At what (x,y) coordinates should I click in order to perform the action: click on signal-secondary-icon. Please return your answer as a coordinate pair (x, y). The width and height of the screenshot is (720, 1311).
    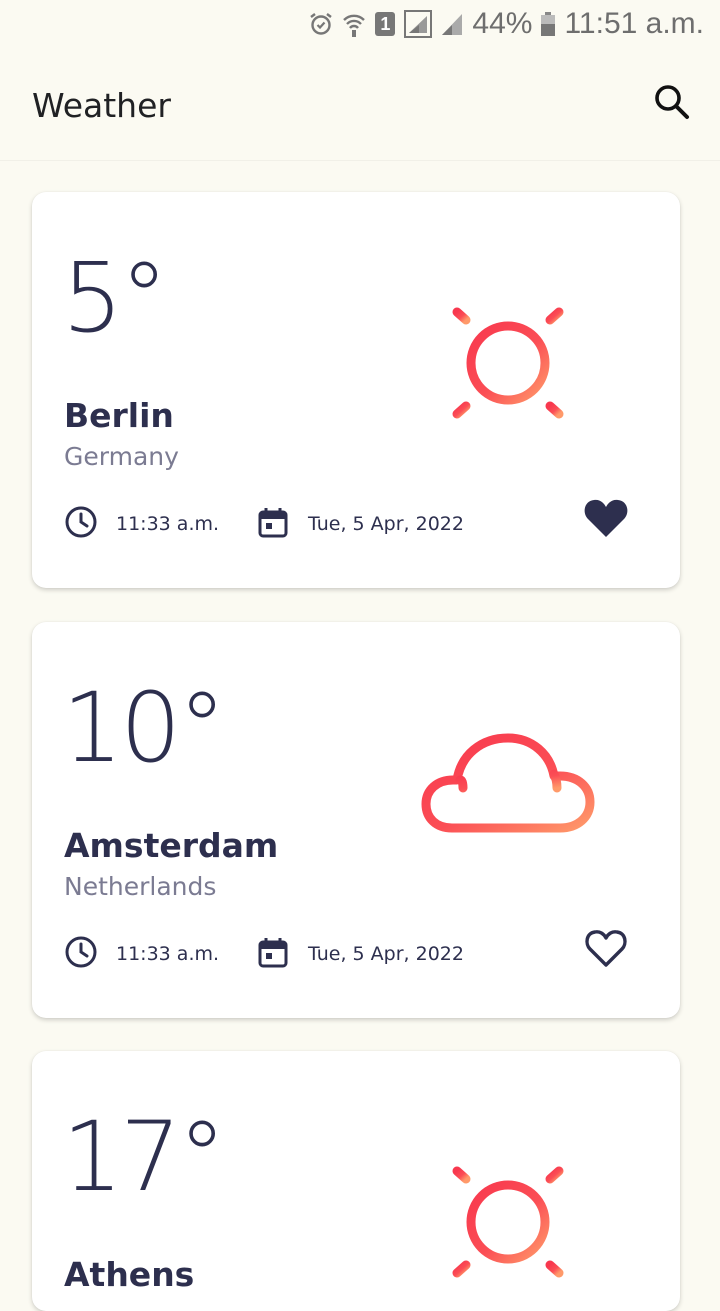
    Looking at the image, I should click on (452, 24).